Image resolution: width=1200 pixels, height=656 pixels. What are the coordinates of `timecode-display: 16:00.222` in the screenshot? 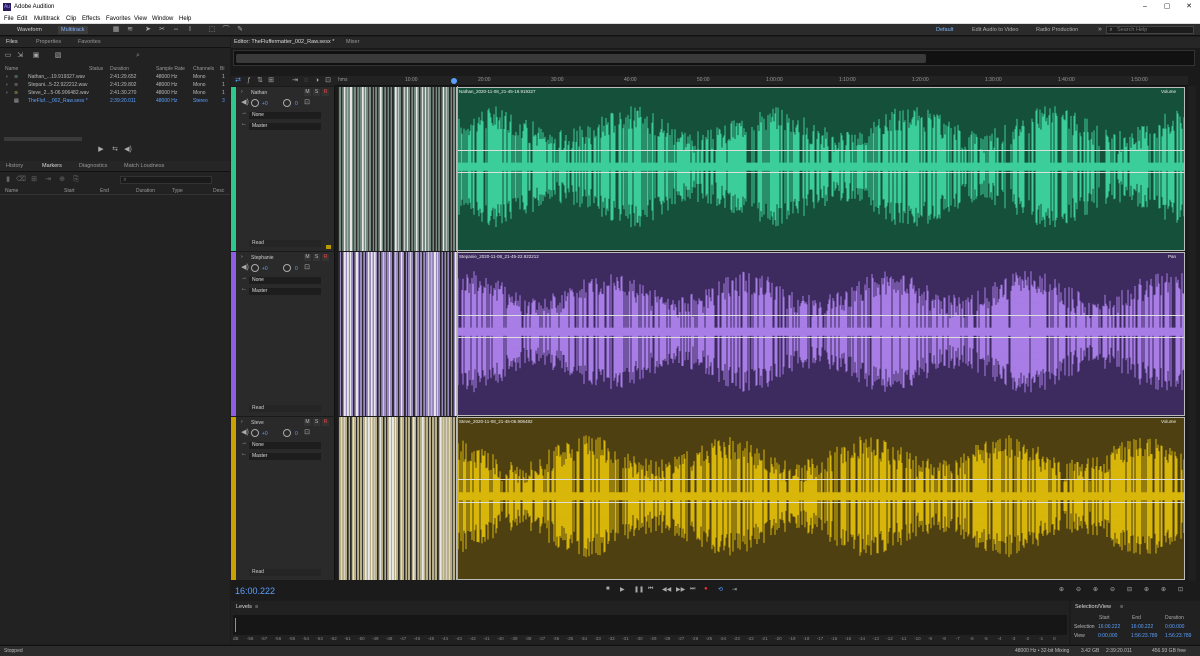 It's located at (255, 591).